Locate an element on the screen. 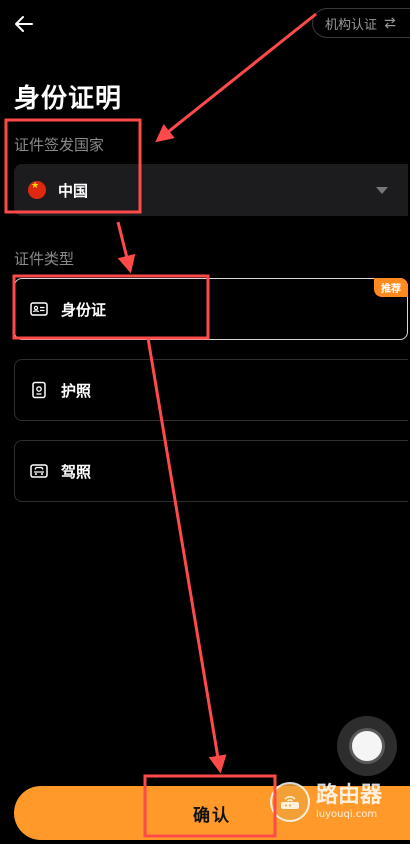 This screenshot has width=410, height=844. back-button is located at coordinates (24, 24).